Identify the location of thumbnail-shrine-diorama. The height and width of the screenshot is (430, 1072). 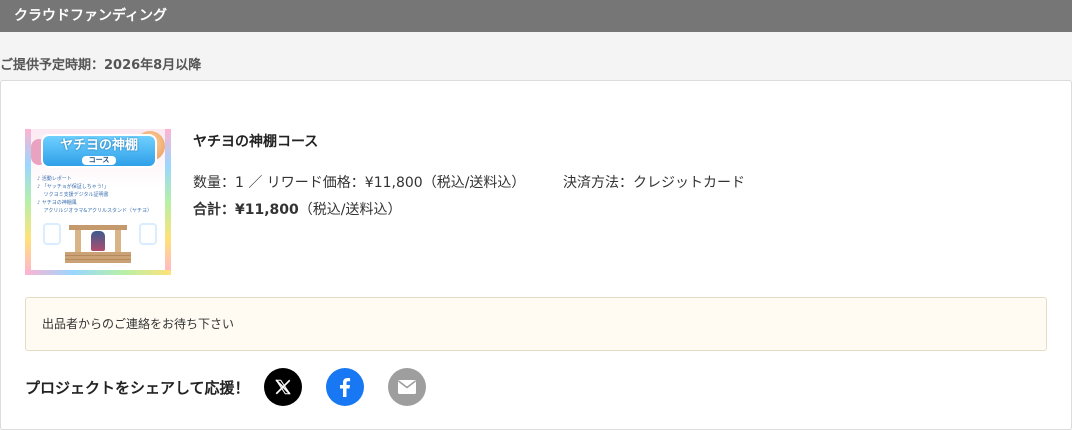
(98, 244).